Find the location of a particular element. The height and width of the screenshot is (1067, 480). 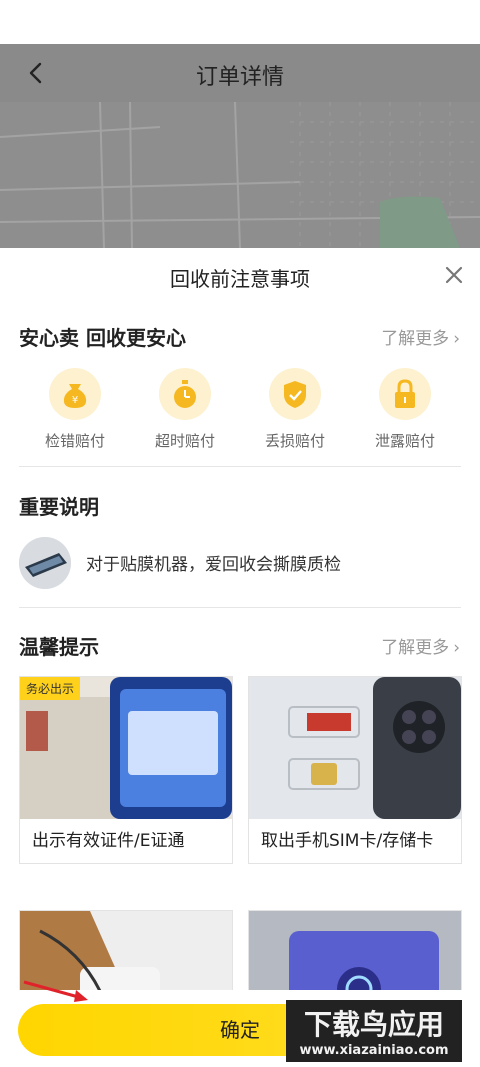

page-title: 订单详情 is located at coordinates (239, 77).